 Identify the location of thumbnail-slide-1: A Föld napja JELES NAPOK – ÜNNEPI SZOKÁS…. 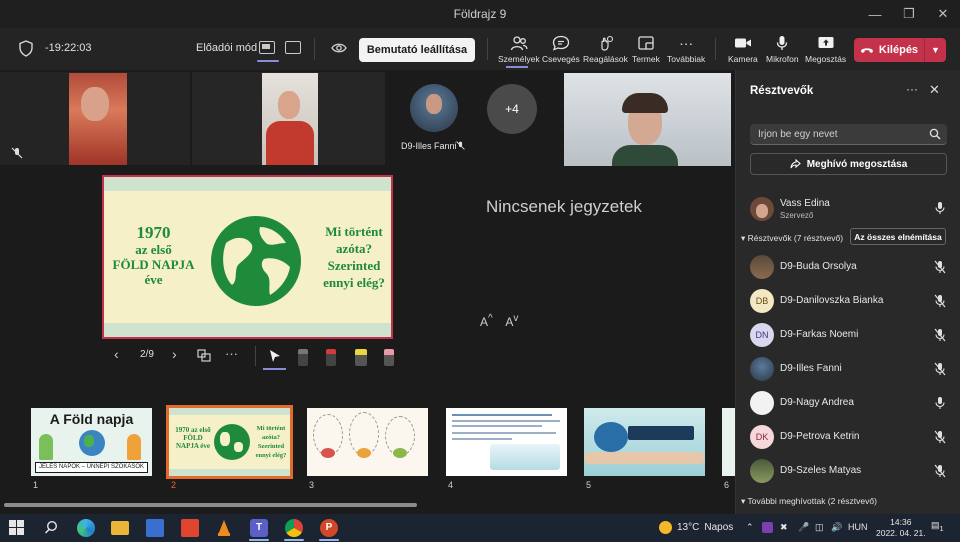
(91, 442).